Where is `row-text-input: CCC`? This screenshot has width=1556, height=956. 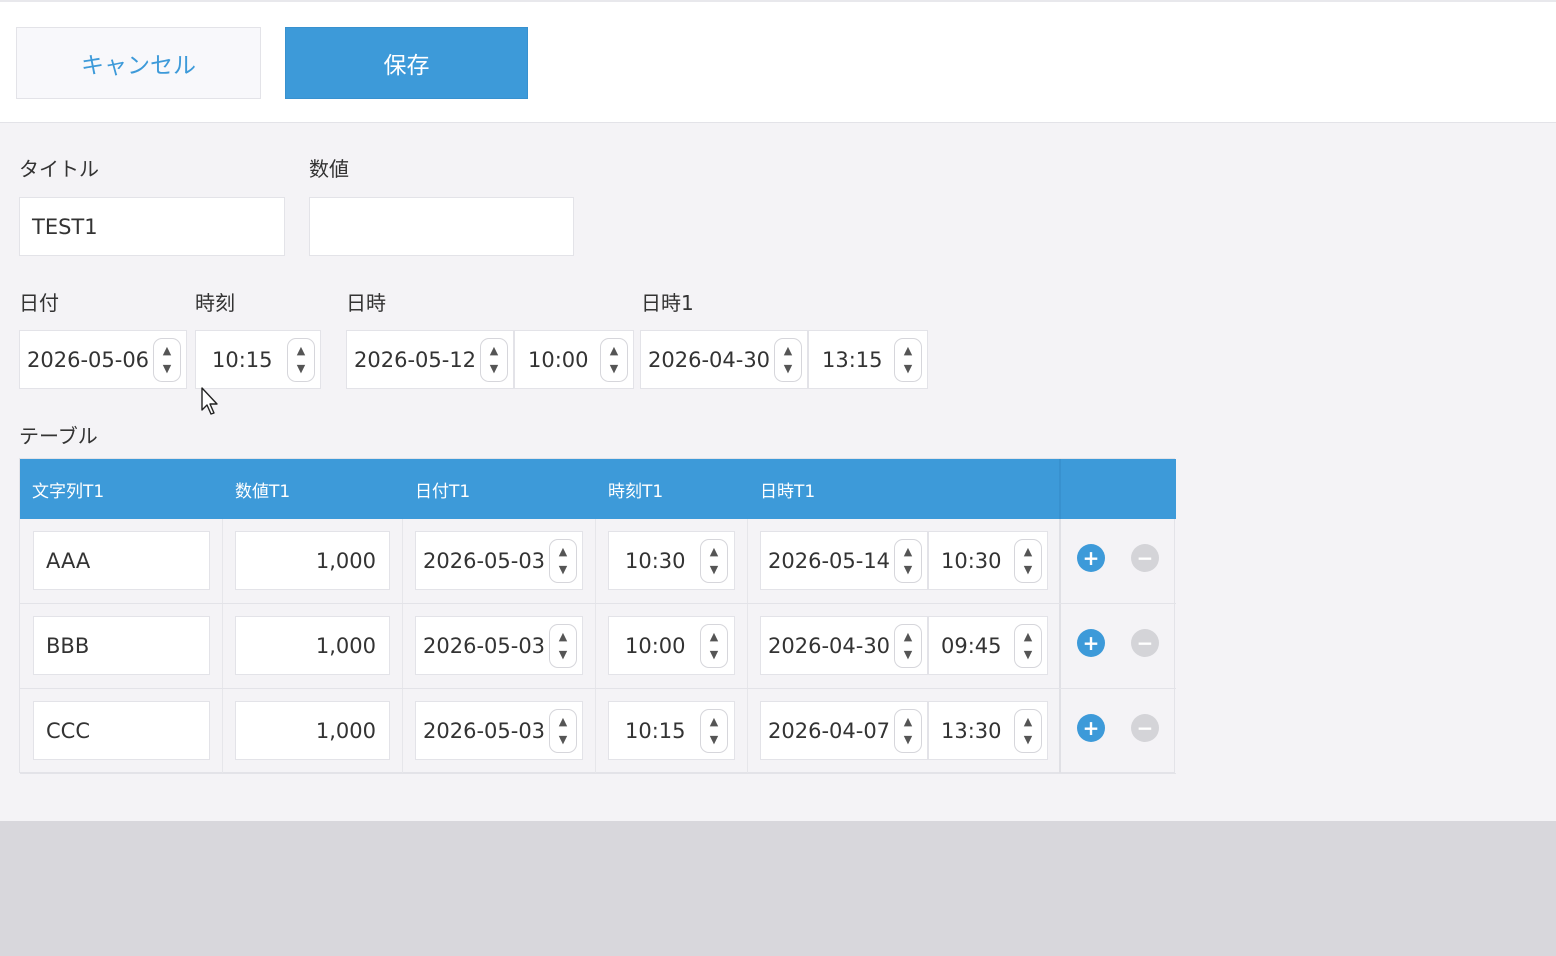 row-text-input: CCC is located at coordinates (121, 730).